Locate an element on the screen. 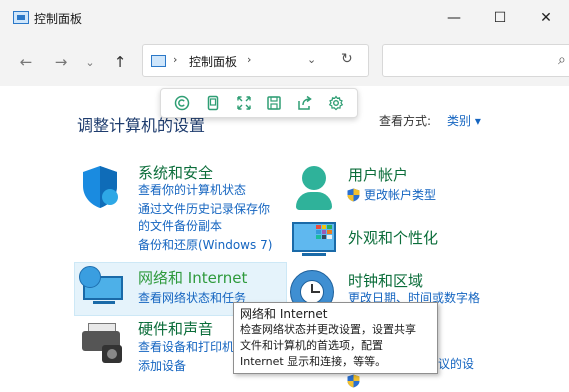  category-network-internet: 网络和 Internet is located at coordinates (192, 277).